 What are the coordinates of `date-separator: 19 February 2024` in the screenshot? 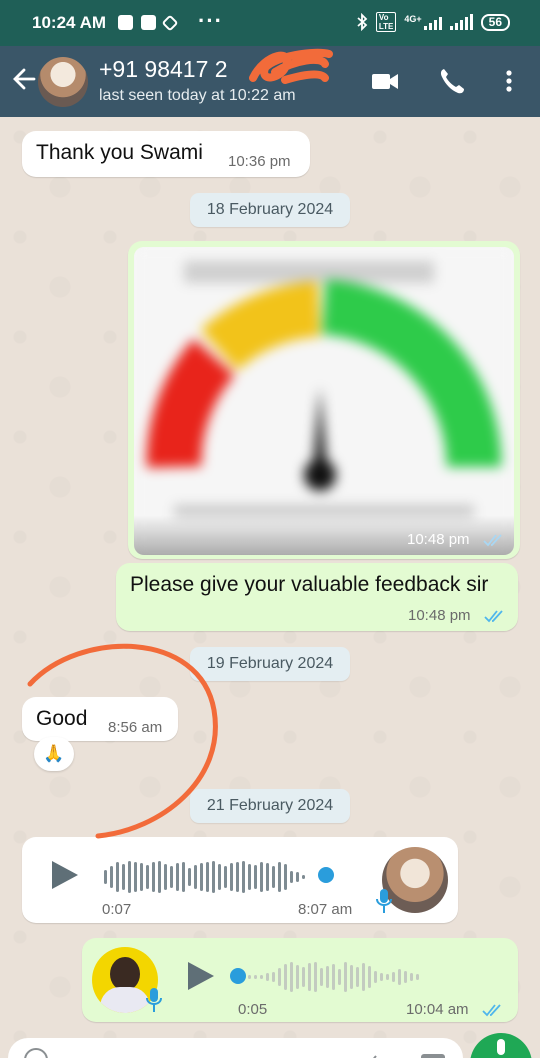 It's located at (270, 664).